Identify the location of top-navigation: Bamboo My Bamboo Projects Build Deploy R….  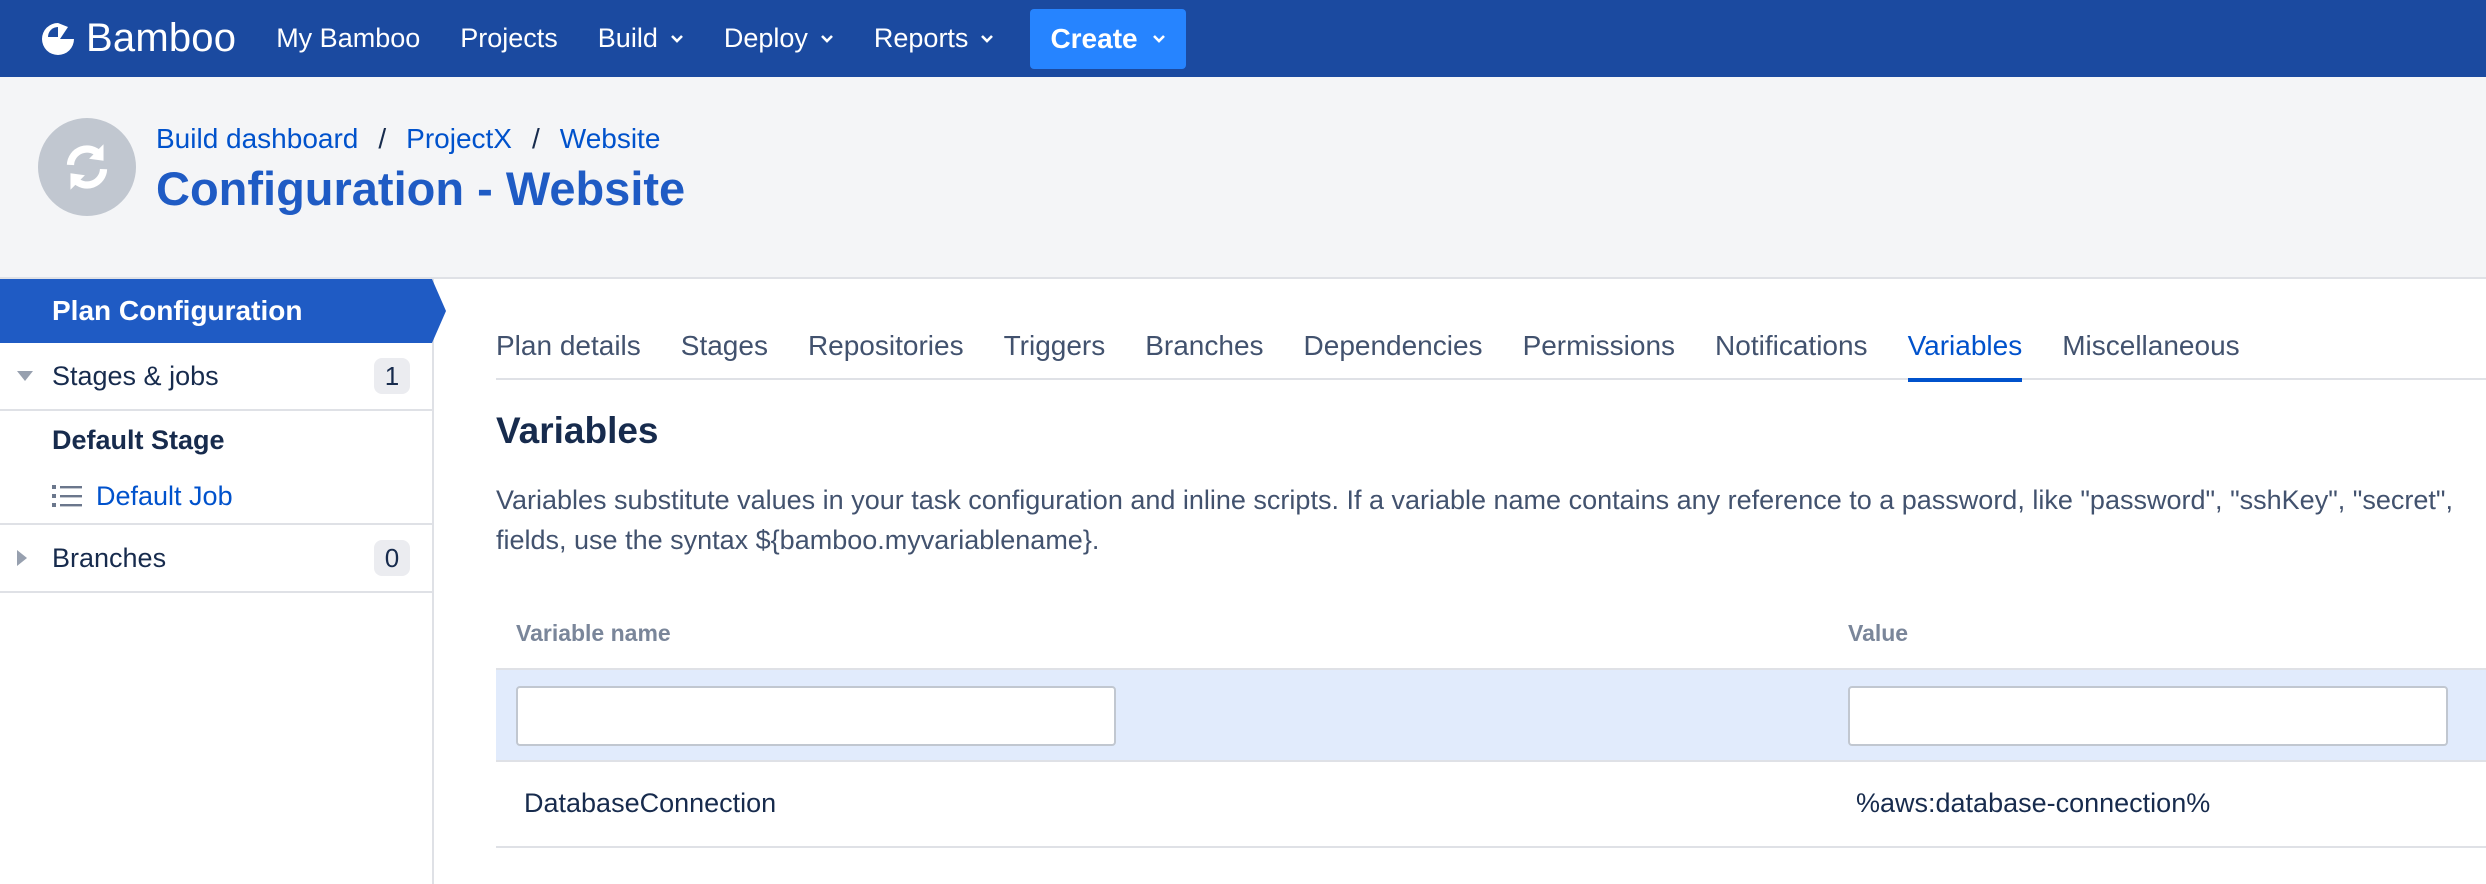
(1243, 38).